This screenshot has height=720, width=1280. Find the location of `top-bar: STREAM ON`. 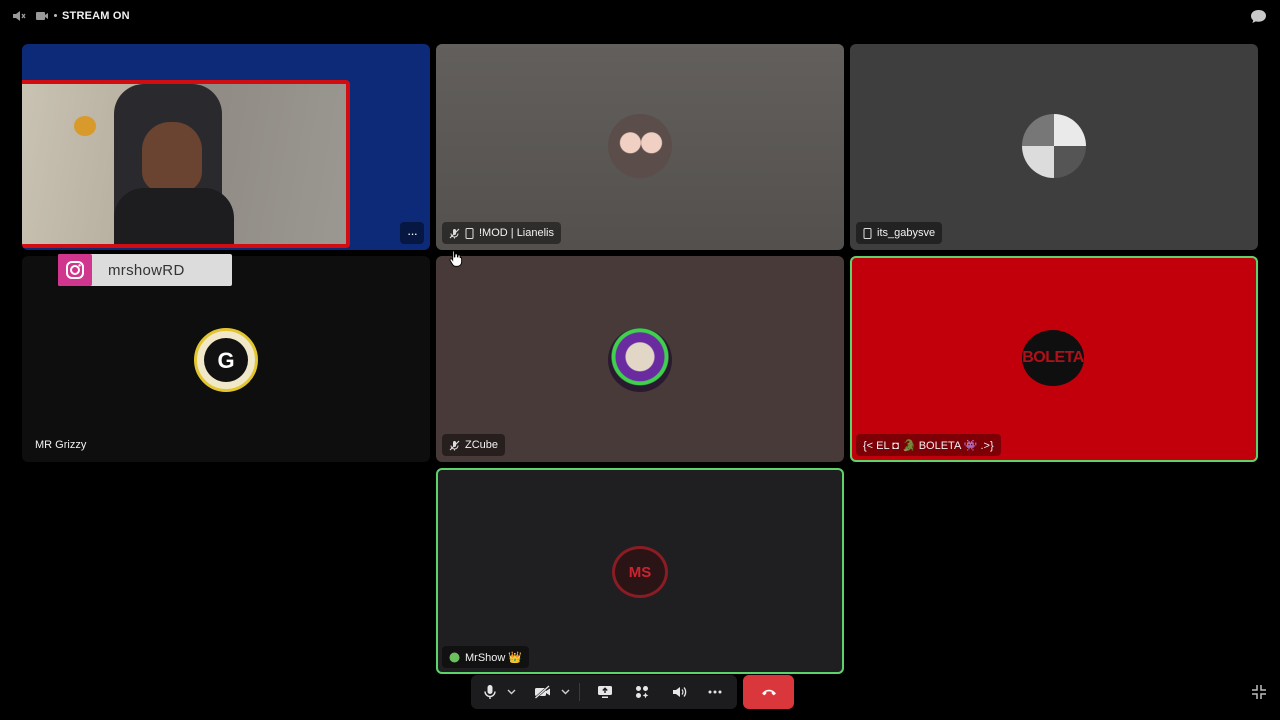

top-bar: STREAM ON is located at coordinates (640, 16).